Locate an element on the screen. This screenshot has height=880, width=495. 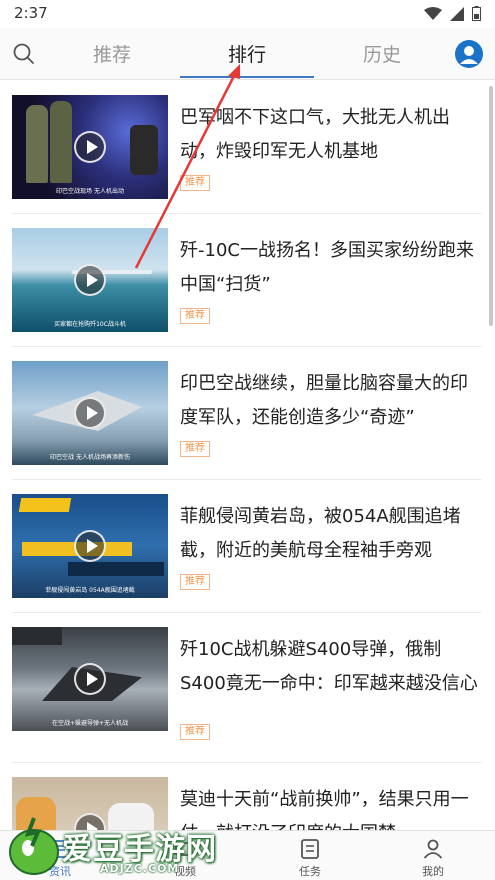
thumbnail-caption: 买家都在抢购歼10C战斗机 is located at coordinates (90, 324).